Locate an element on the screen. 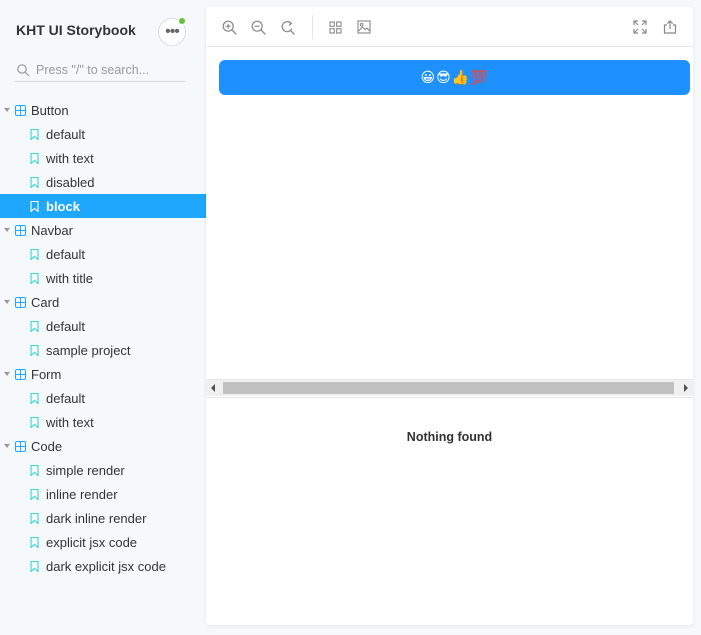  zoom-in-button is located at coordinates (229, 27).